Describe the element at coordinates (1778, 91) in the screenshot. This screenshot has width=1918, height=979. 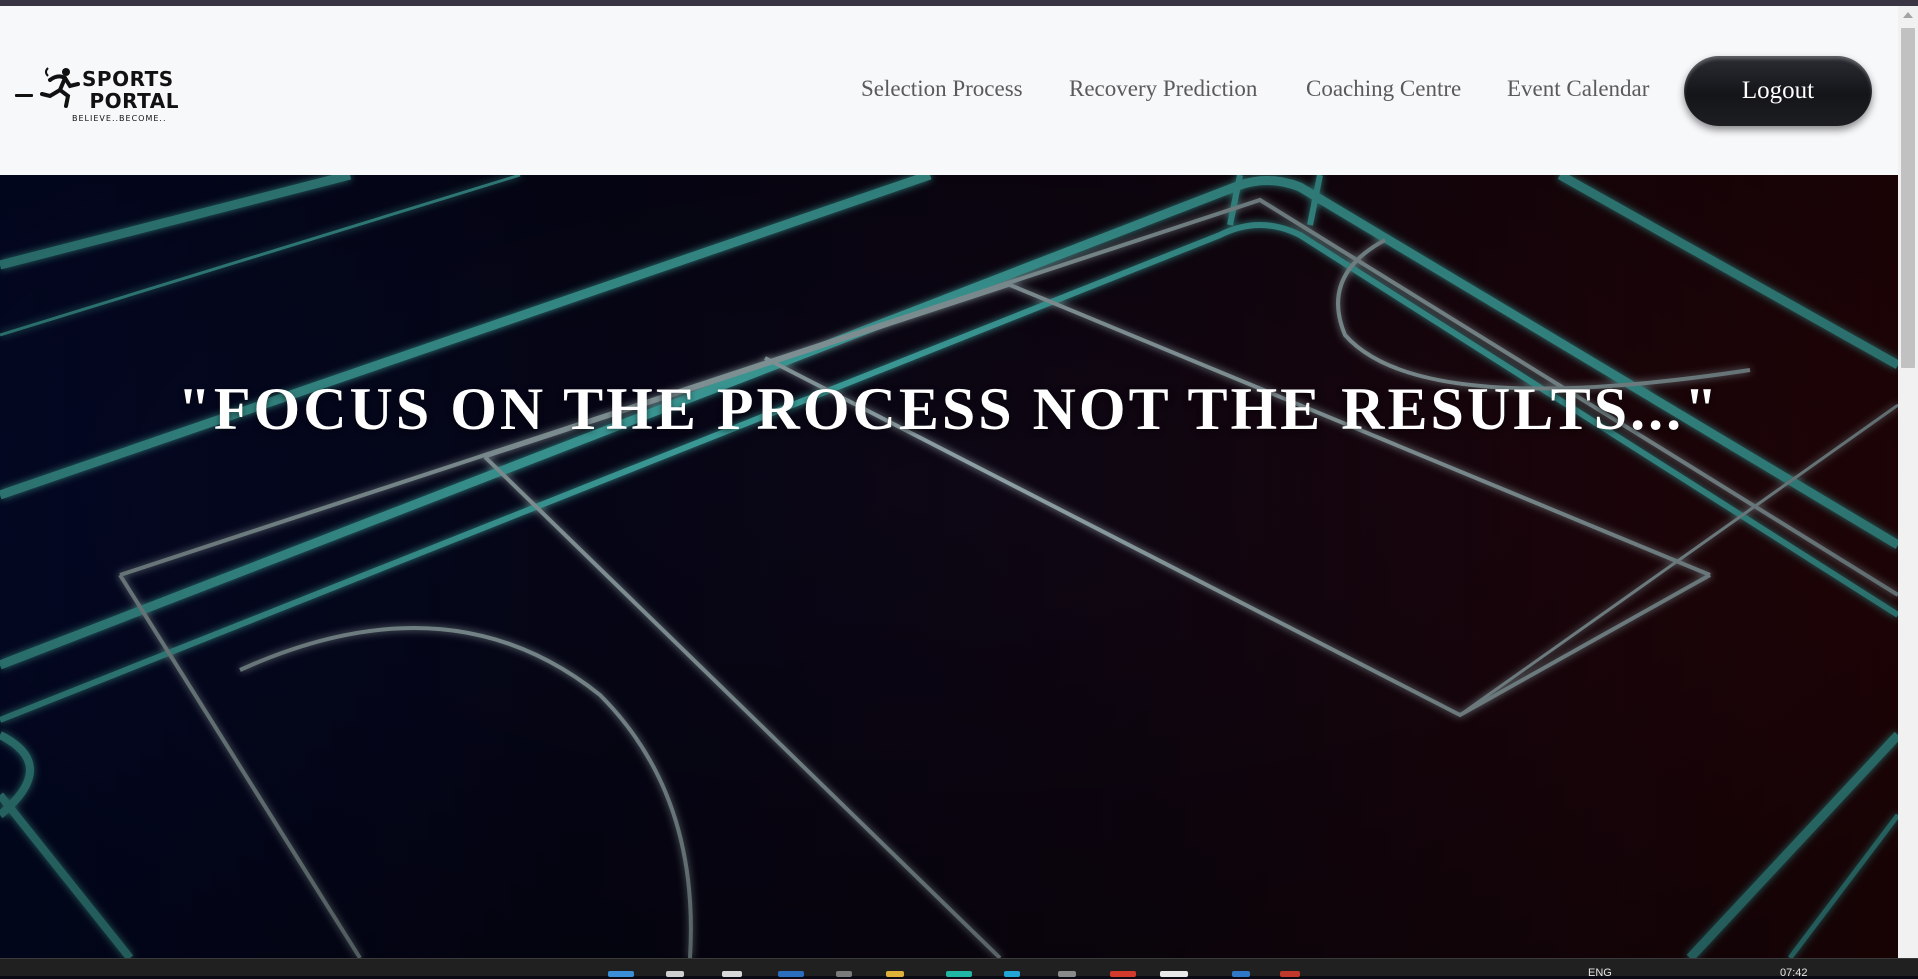
I see `logout-button: Logout` at that location.